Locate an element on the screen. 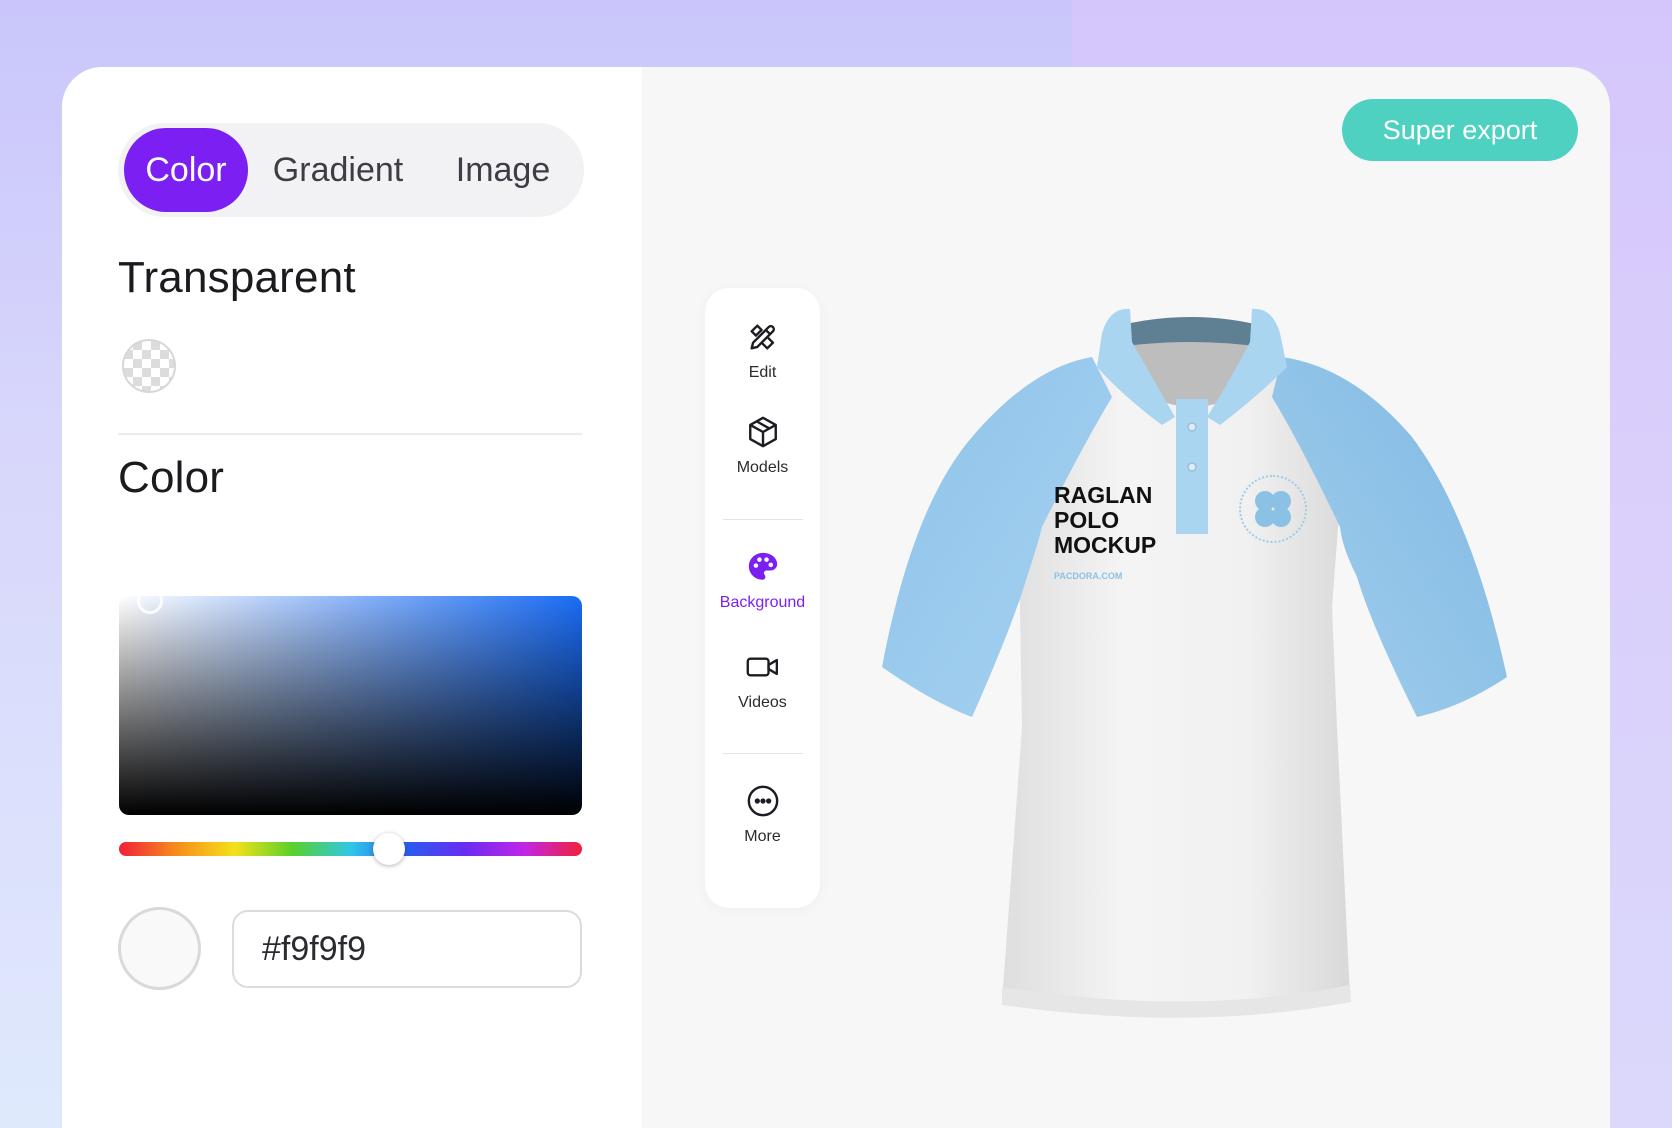  toolbar-edit-label: Edit is located at coordinates (762, 372).